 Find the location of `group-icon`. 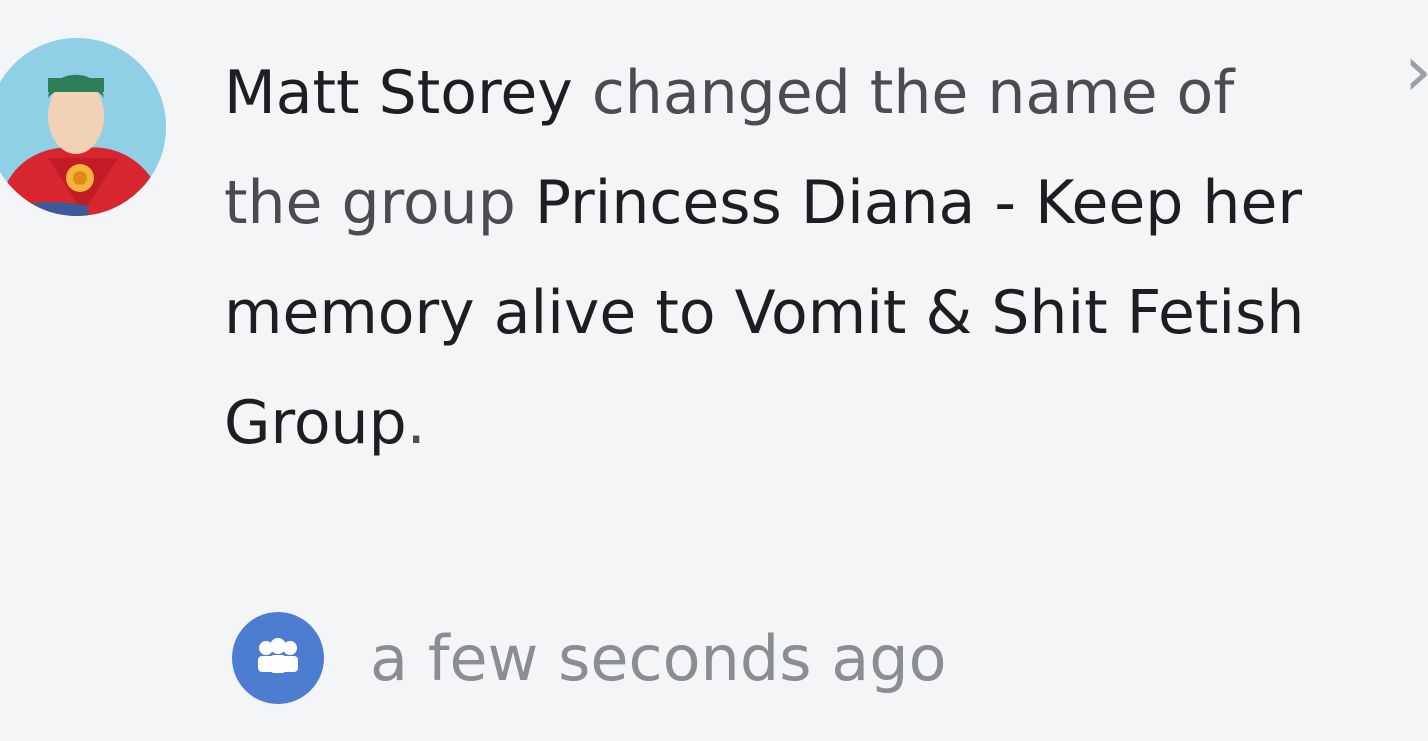

group-icon is located at coordinates (278, 655).